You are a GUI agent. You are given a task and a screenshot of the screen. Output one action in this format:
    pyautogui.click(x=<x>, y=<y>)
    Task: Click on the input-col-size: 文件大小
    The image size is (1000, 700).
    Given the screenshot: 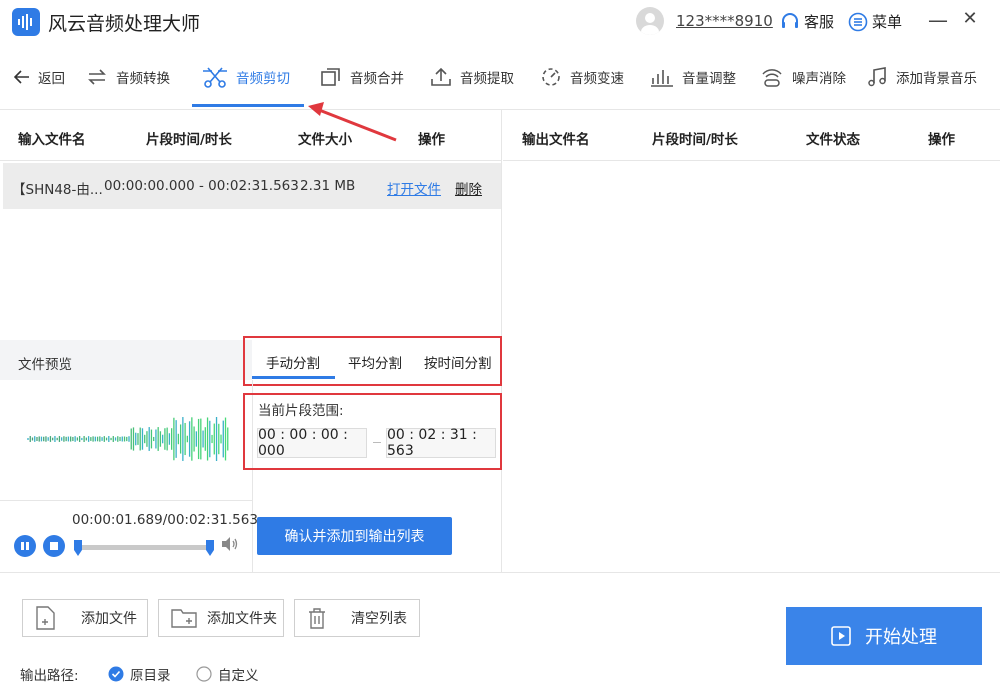 What is the action you would take?
    pyautogui.click(x=325, y=140)
    